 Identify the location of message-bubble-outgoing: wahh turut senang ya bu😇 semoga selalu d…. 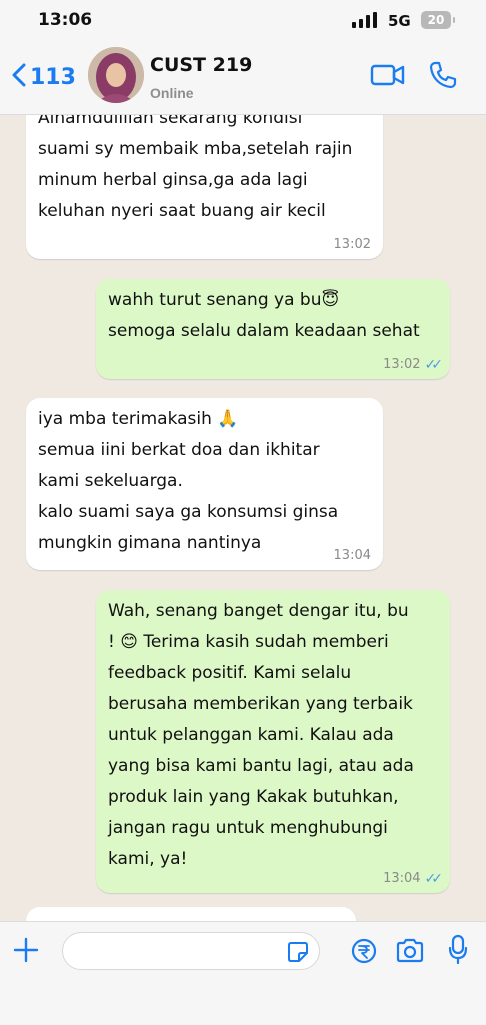
(273, 329).